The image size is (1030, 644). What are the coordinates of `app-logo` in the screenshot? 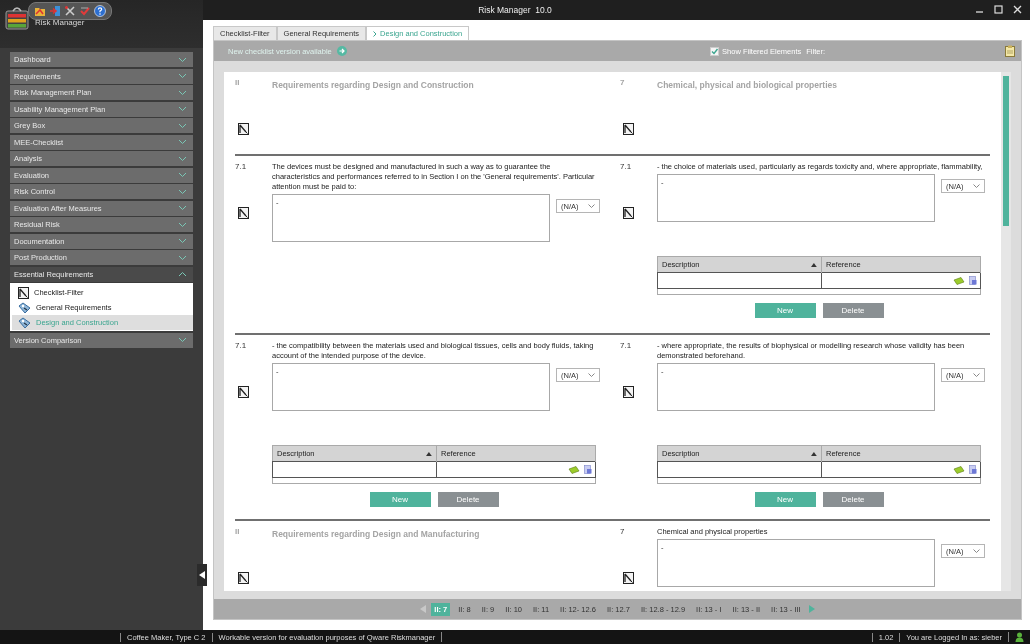 It's located at (17, 17).